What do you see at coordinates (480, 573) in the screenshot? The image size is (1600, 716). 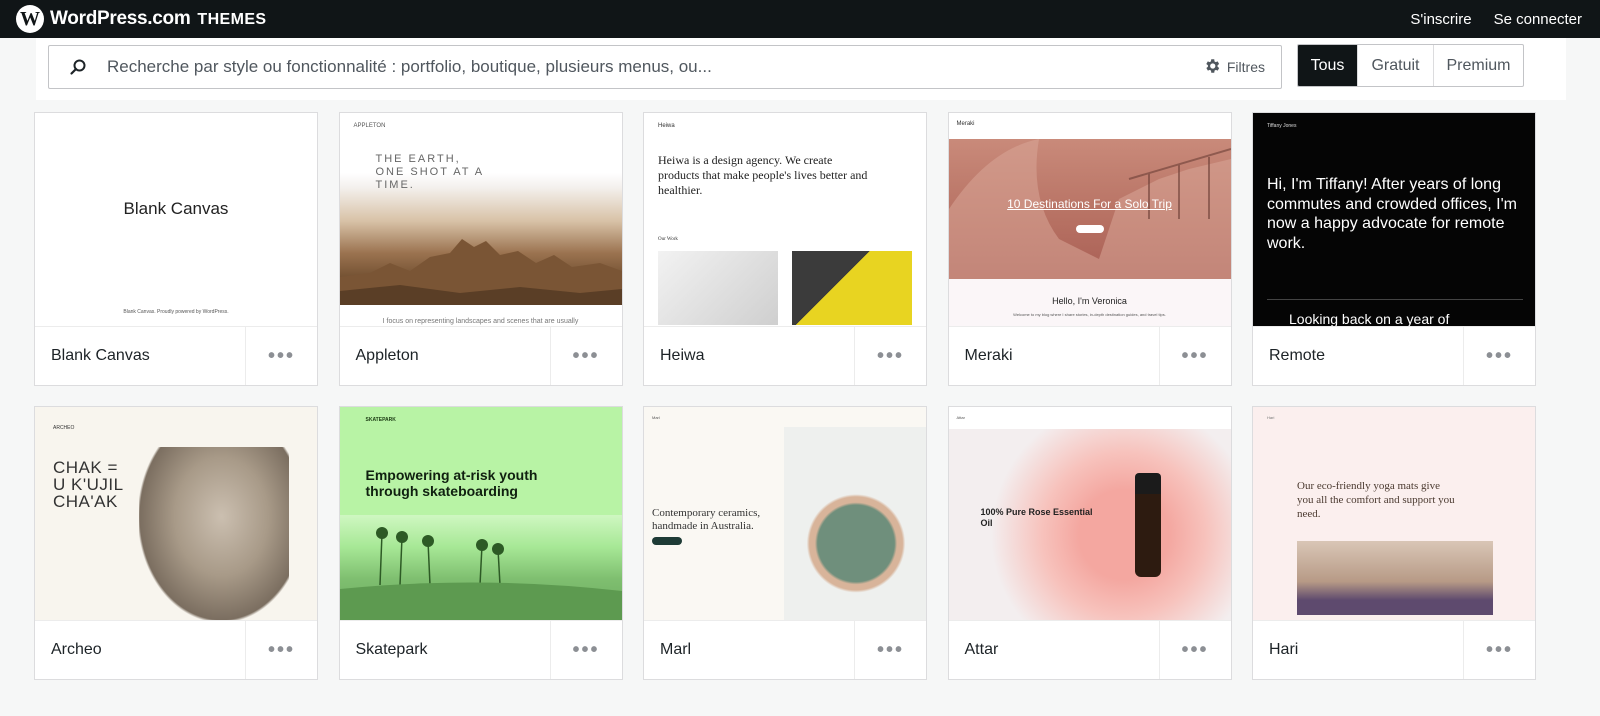 I see `palm-trees-shape` at bounding box center [480, 573].